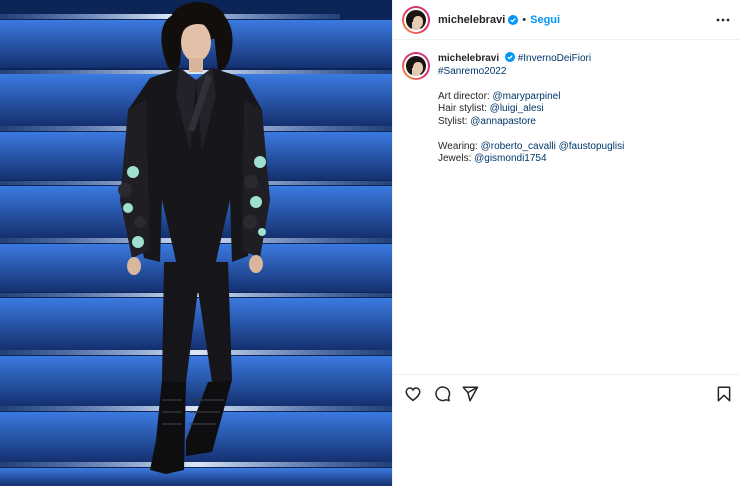 The height and width of the screenshot is (486, 740). I want to click on caption-first-line: michelebravi #InvernoDeiFiori, so click(583, 59).